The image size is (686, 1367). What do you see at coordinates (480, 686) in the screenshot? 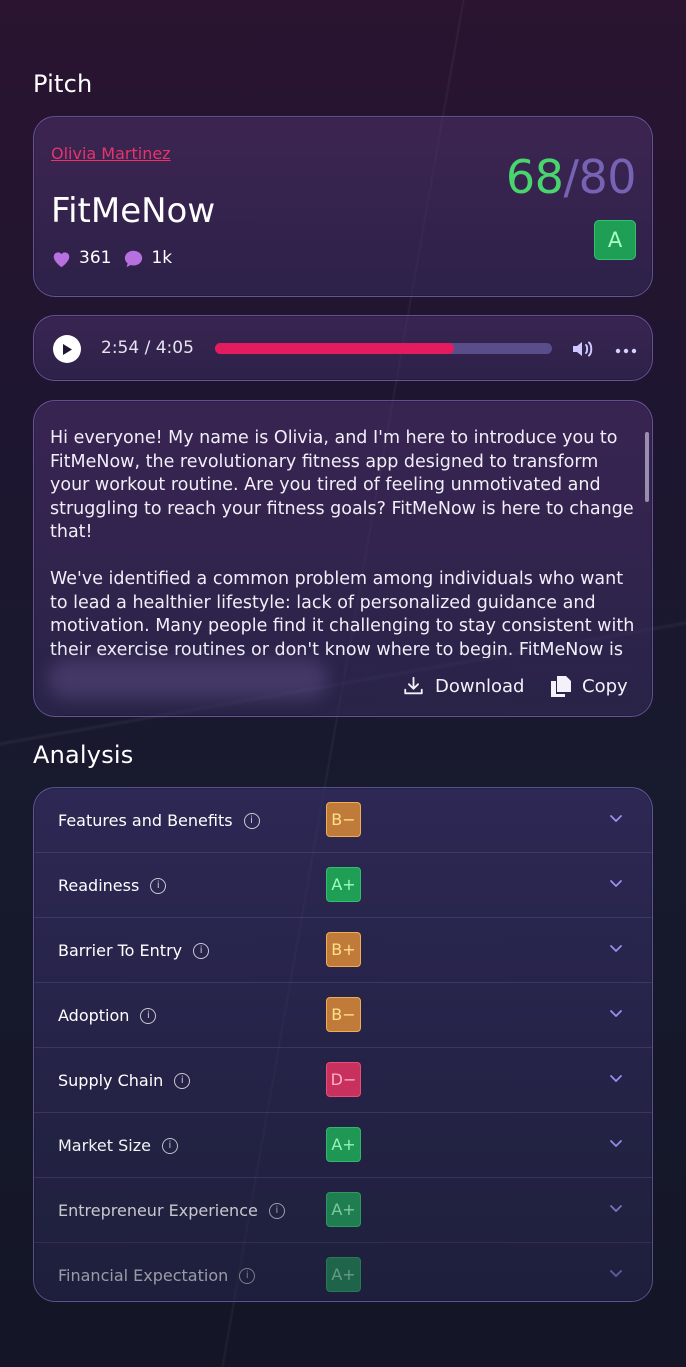
I see `download-label: Download` at bounding box center [480, 686].